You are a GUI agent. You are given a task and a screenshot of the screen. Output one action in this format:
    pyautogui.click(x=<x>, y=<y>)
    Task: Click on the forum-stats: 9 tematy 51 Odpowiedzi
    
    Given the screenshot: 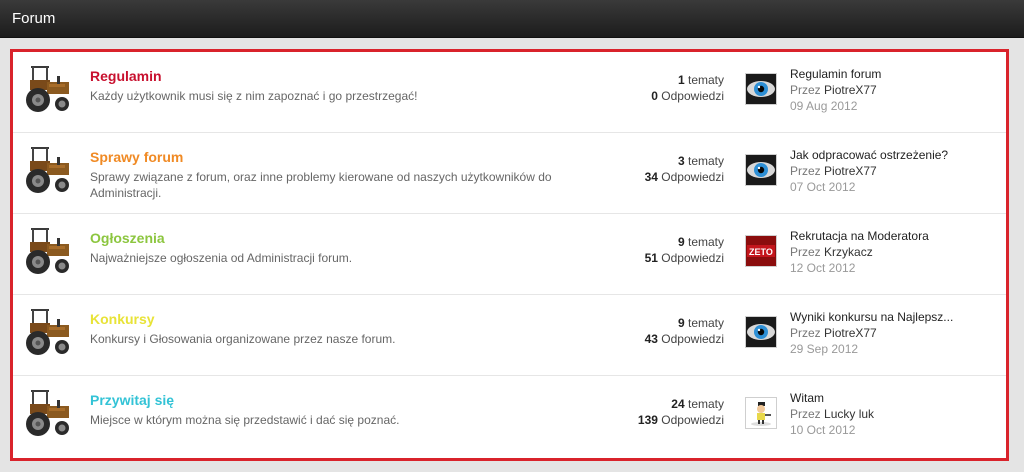 What is the action you would take?
    pyautogui.click(x=684, y=250)
    